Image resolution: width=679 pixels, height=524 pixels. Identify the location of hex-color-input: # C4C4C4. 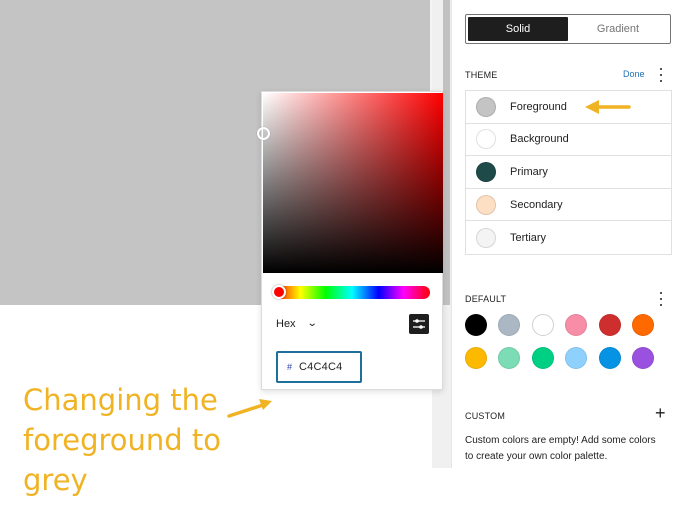
(319, 367).